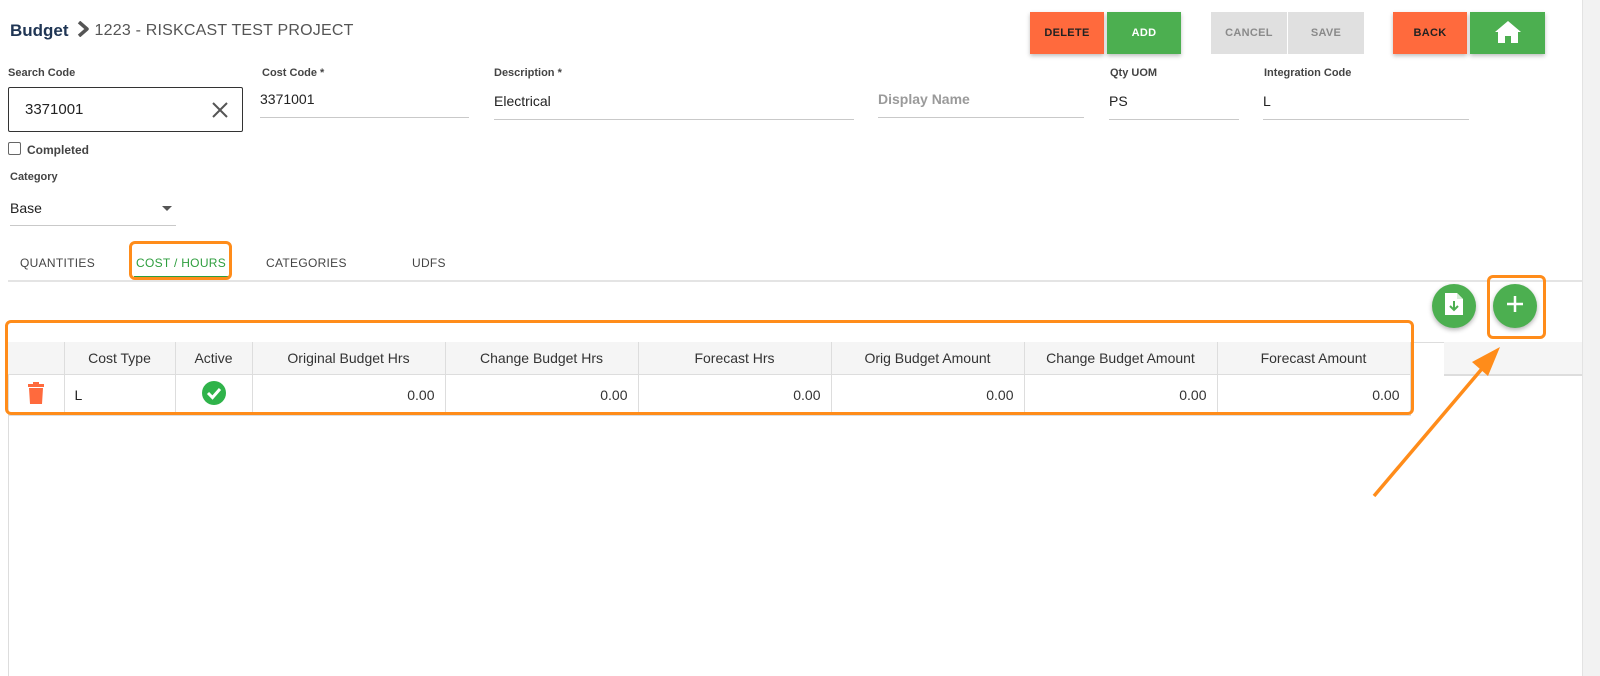  Describe the element at coordinates (542, 358) in the screenshot. I see `column-header: Change Budget Hrs` at that location.